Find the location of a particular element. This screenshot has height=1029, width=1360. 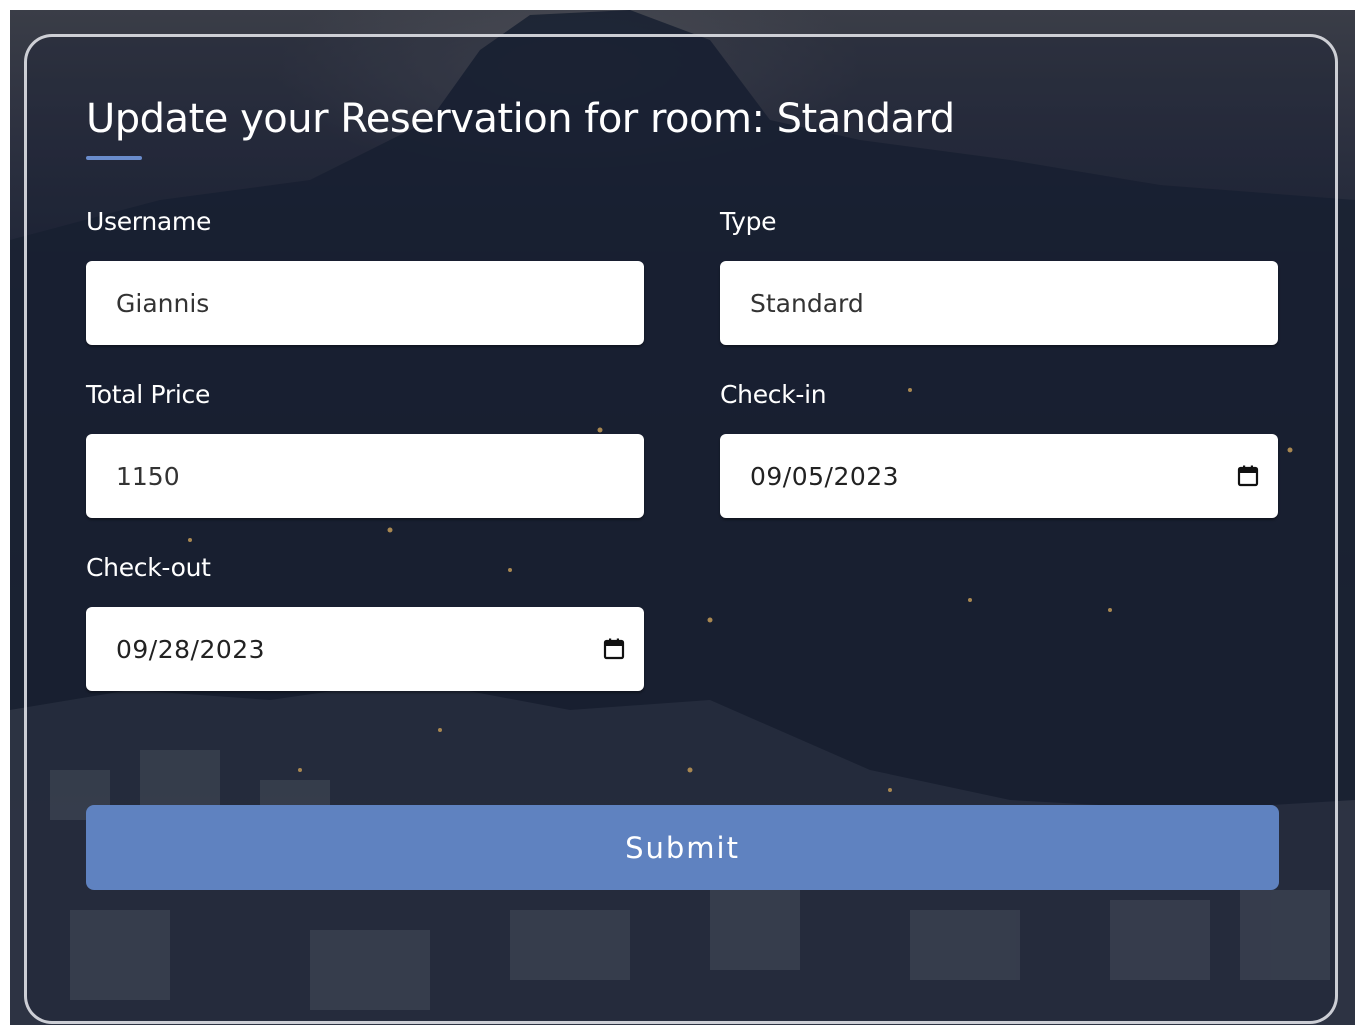

type-value: Standard is located at coordinates (807, 303).